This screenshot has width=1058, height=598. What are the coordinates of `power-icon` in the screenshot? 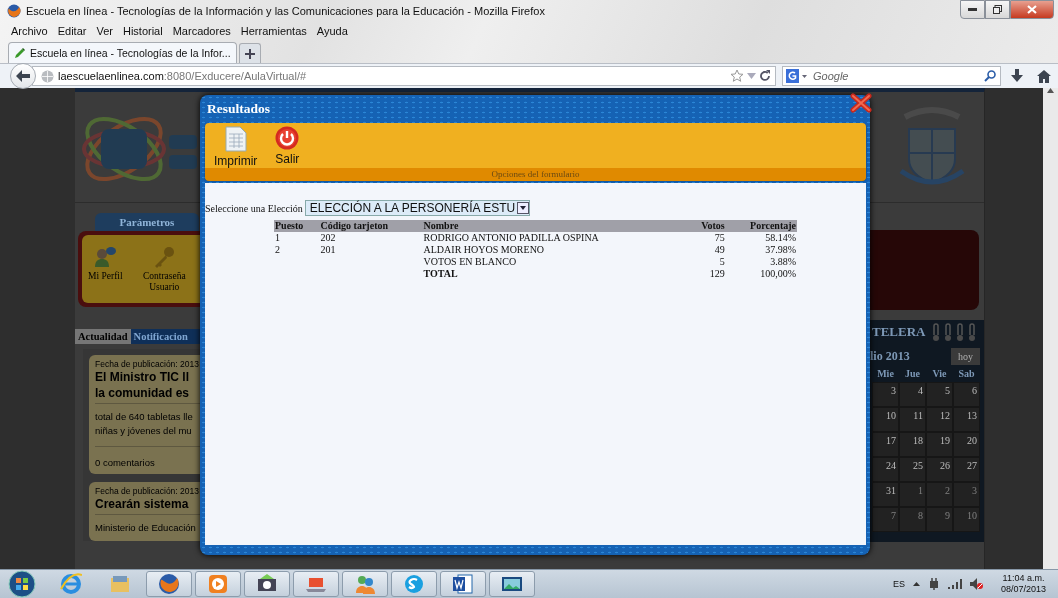 It's located at (287, 138).